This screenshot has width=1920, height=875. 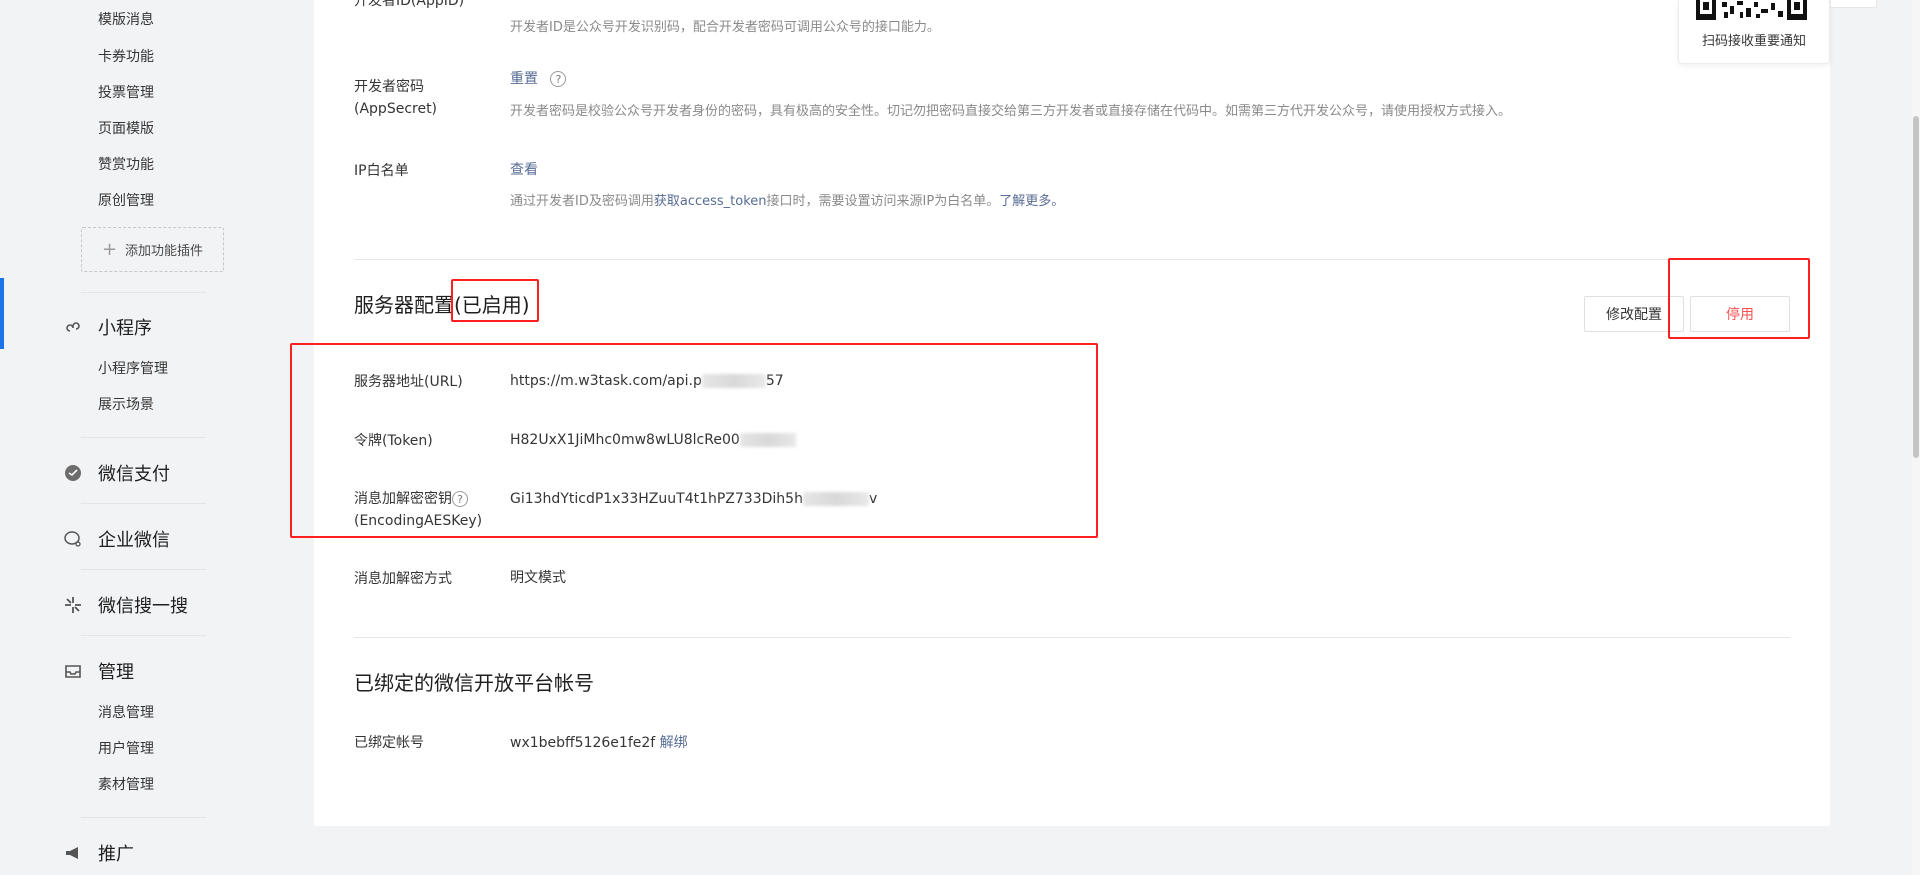 What do you see at coordinates (1754, 32) in the screenshot?
I see `qr-notification-widget: 扫码接收重要通知` at bounding box center [1754, 32].